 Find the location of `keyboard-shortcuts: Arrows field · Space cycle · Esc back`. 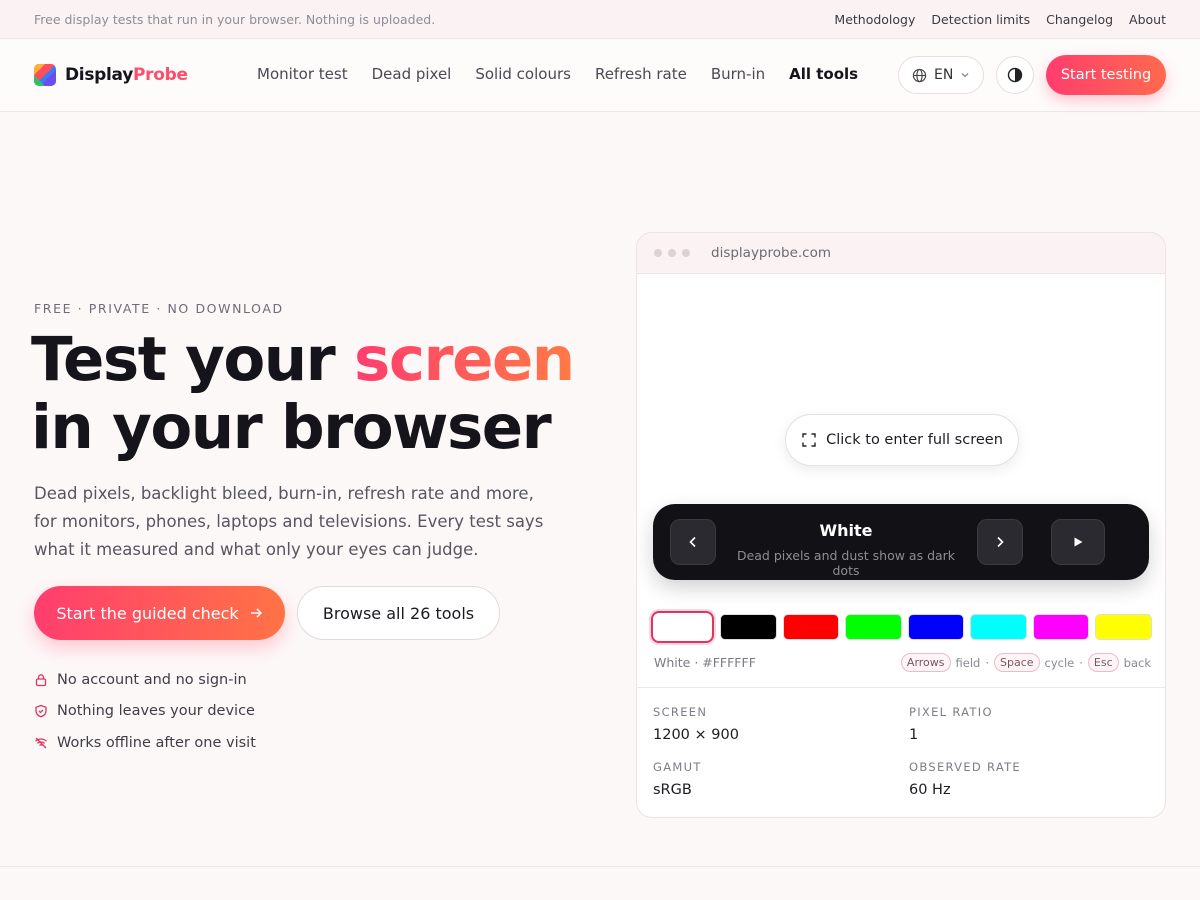

keyboard-shortcuts: Arrows field · Space cycle · Esc back is located at coordinates (1025, 662).